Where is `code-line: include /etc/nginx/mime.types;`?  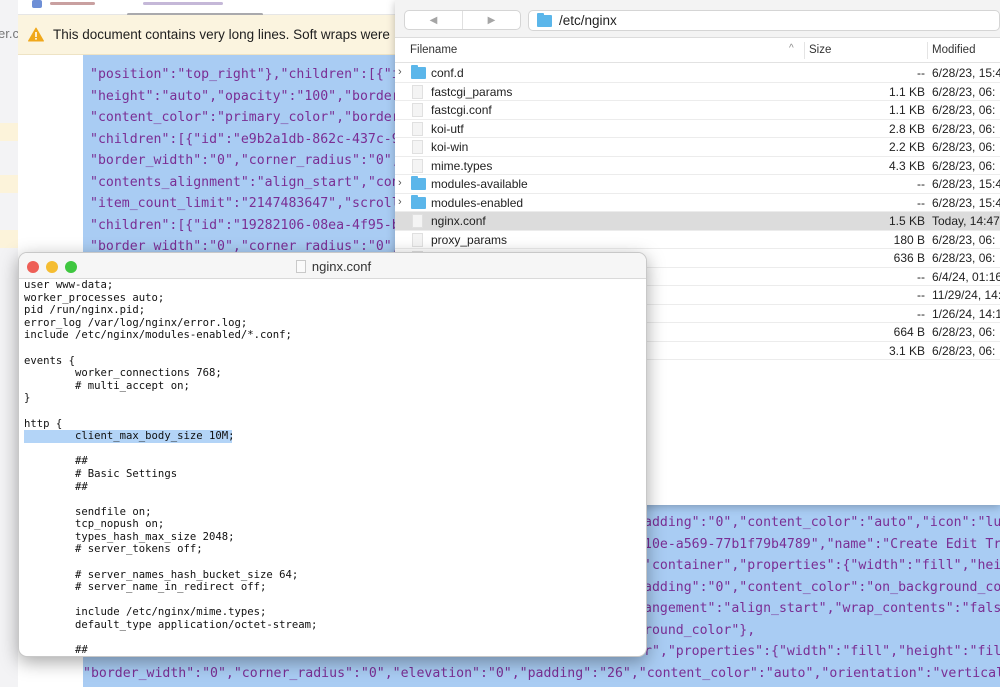
code-line: include /etc/nginx/mime.types; is located at coordinates (145, 612).